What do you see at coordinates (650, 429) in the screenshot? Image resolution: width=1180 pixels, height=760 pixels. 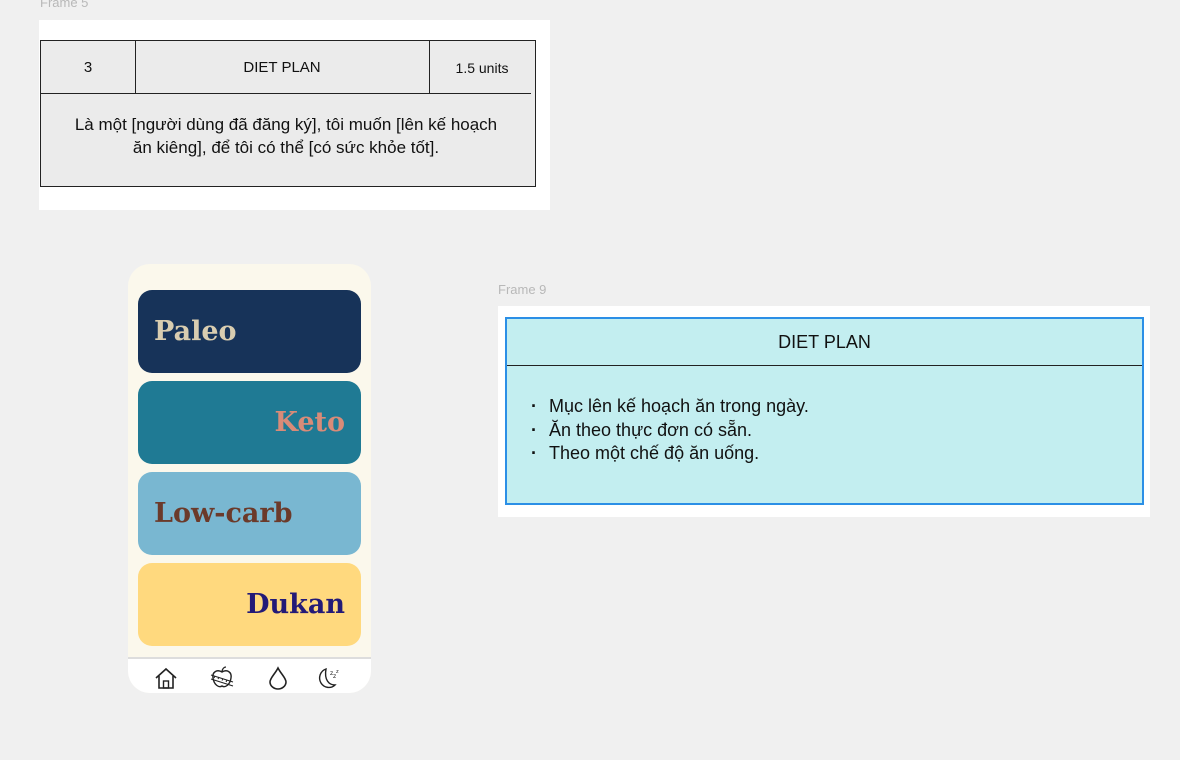 I see `list-item-text: Ăn theo thực đơn có sẵn.` at bounding box center [650, 429].